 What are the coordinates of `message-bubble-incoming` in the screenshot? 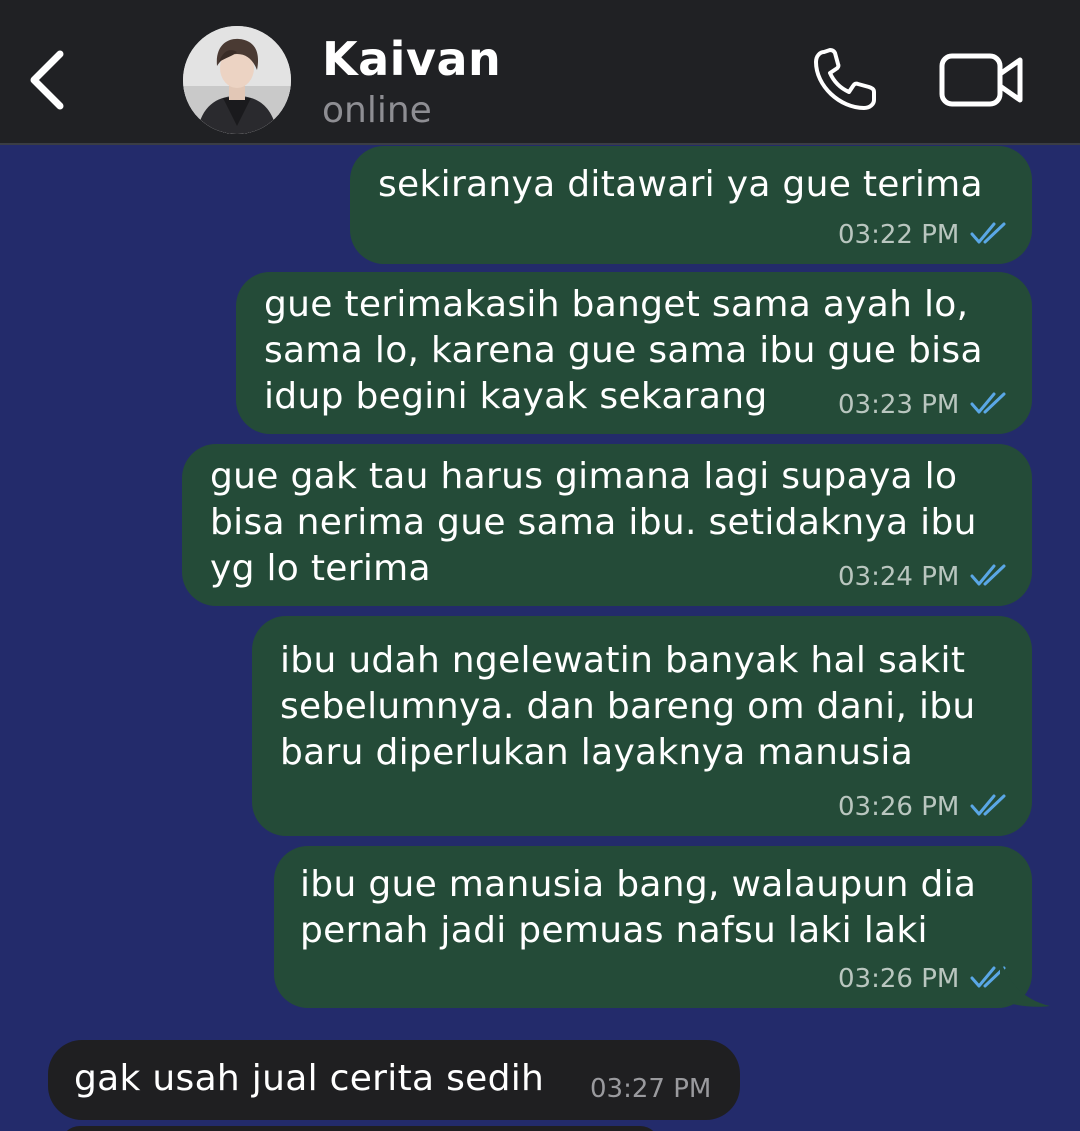 It's located at (360, 1128).